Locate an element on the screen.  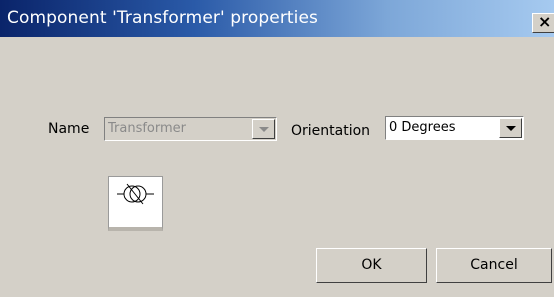
name-combobox: Transformer is located at coordinates (190, 129).